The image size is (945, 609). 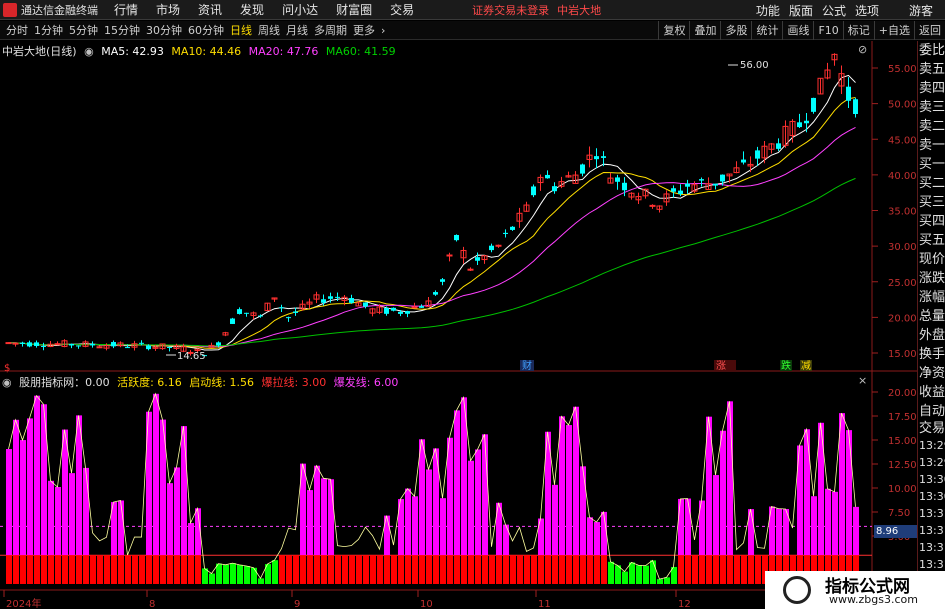 What do you see at coordinates (768, 10) in the screenshot?
I see `menu-function: 功能` at bounding box center [768, 10].